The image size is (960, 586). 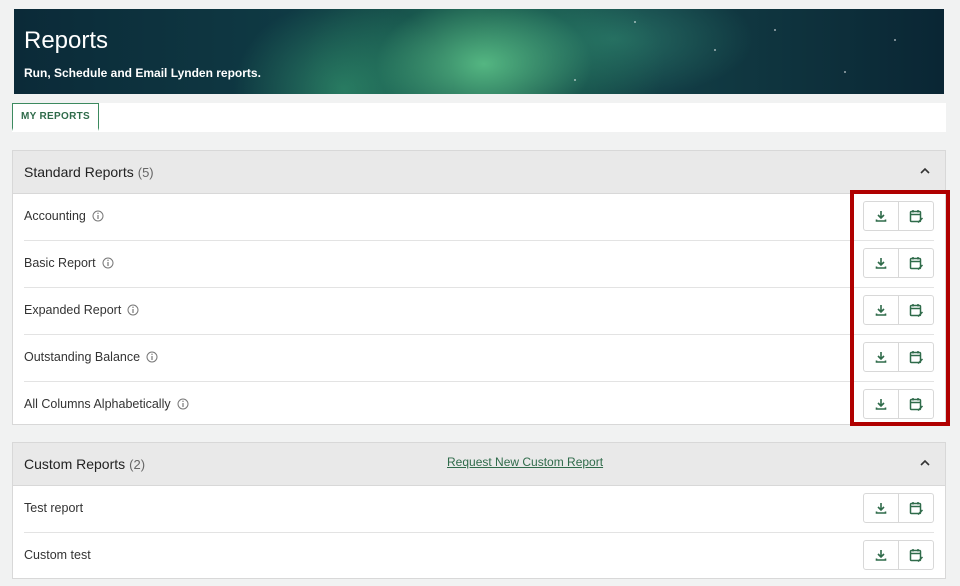 I want to click on report-label: Test report, so click(x=54, y=508).